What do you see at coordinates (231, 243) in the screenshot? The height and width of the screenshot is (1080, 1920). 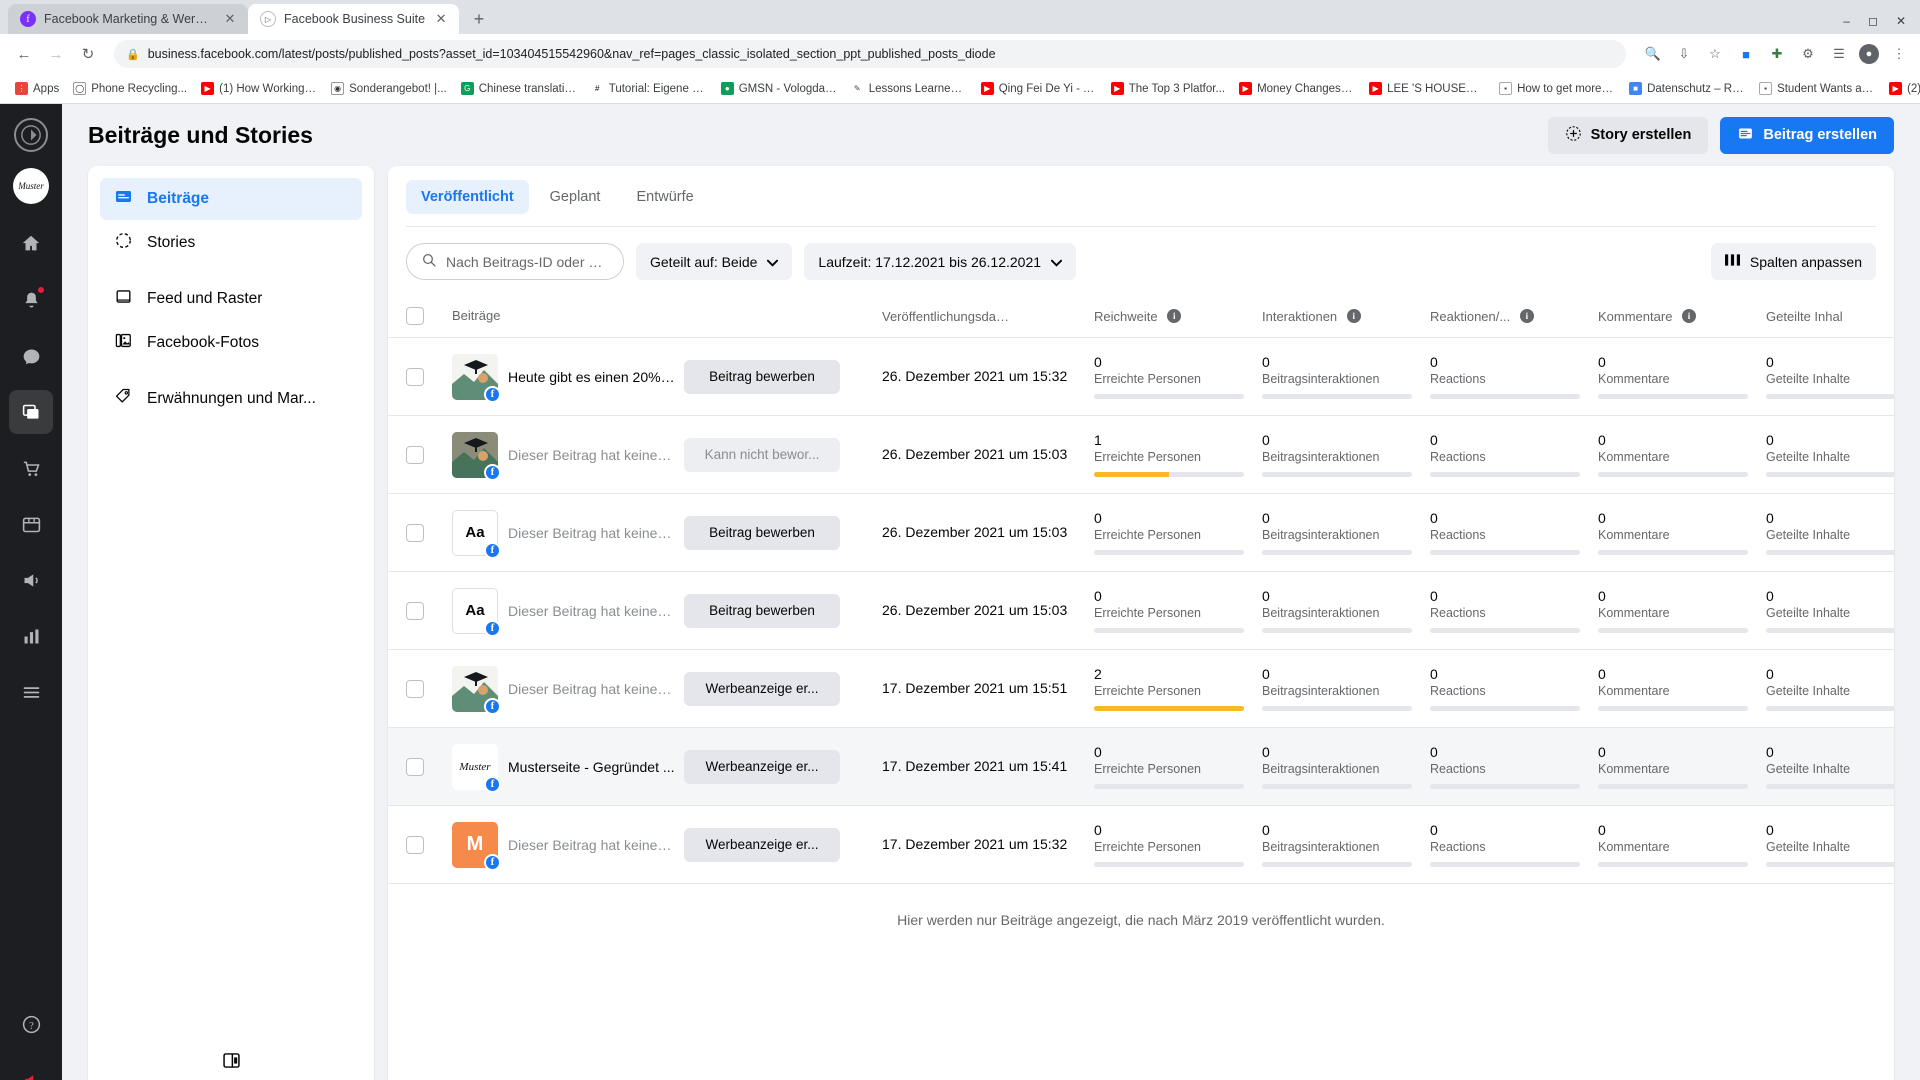 I see `sidebar-item-stories: Stories` at bounding box center [231, 243].